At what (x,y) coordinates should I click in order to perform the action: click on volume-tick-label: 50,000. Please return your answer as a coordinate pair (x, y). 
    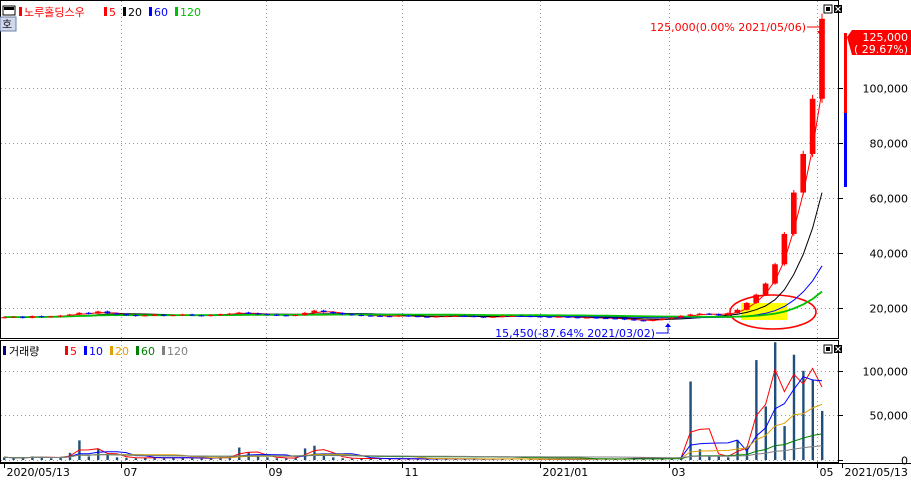
    Looking at the image, I should click on (889, 416).